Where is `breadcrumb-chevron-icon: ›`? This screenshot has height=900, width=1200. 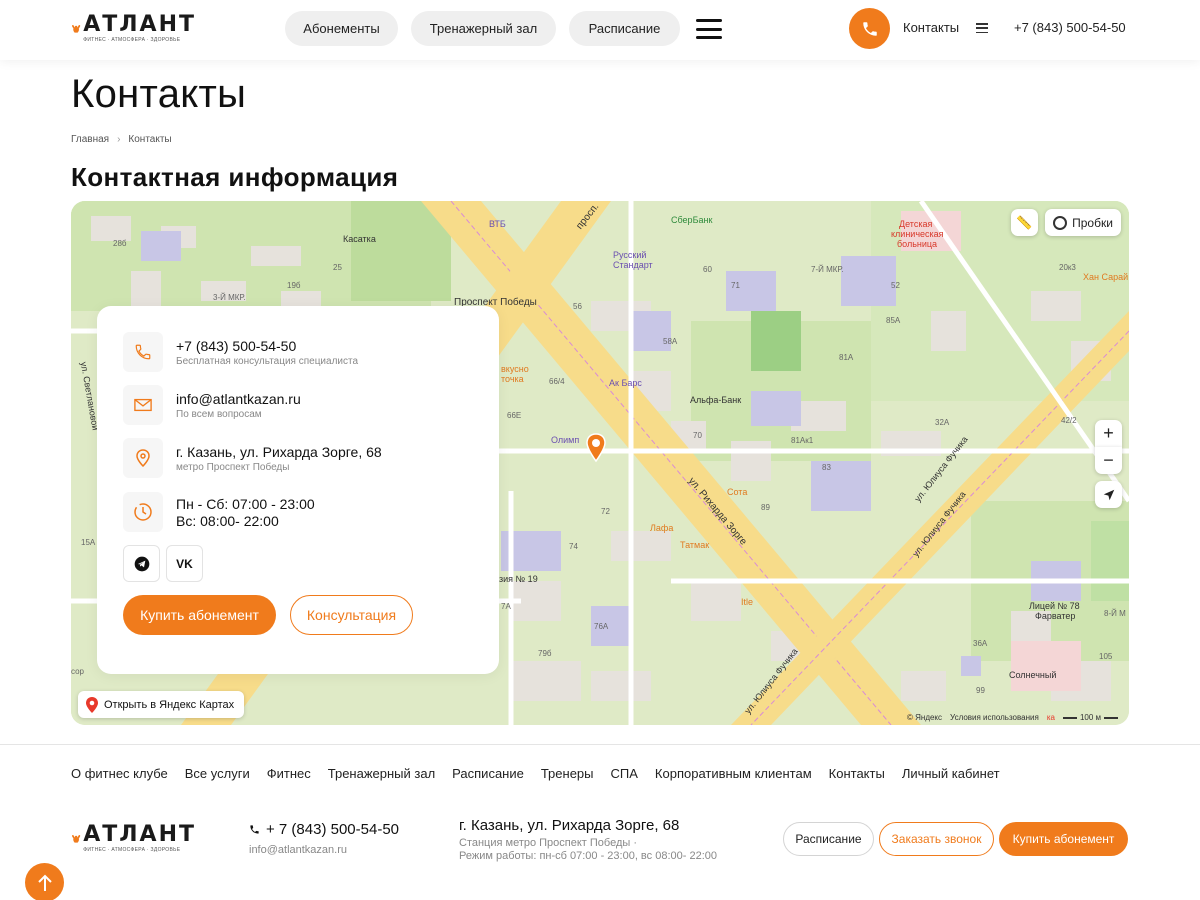 breadcrumb-chevron-icon: › is located at coordinates (119, 139).